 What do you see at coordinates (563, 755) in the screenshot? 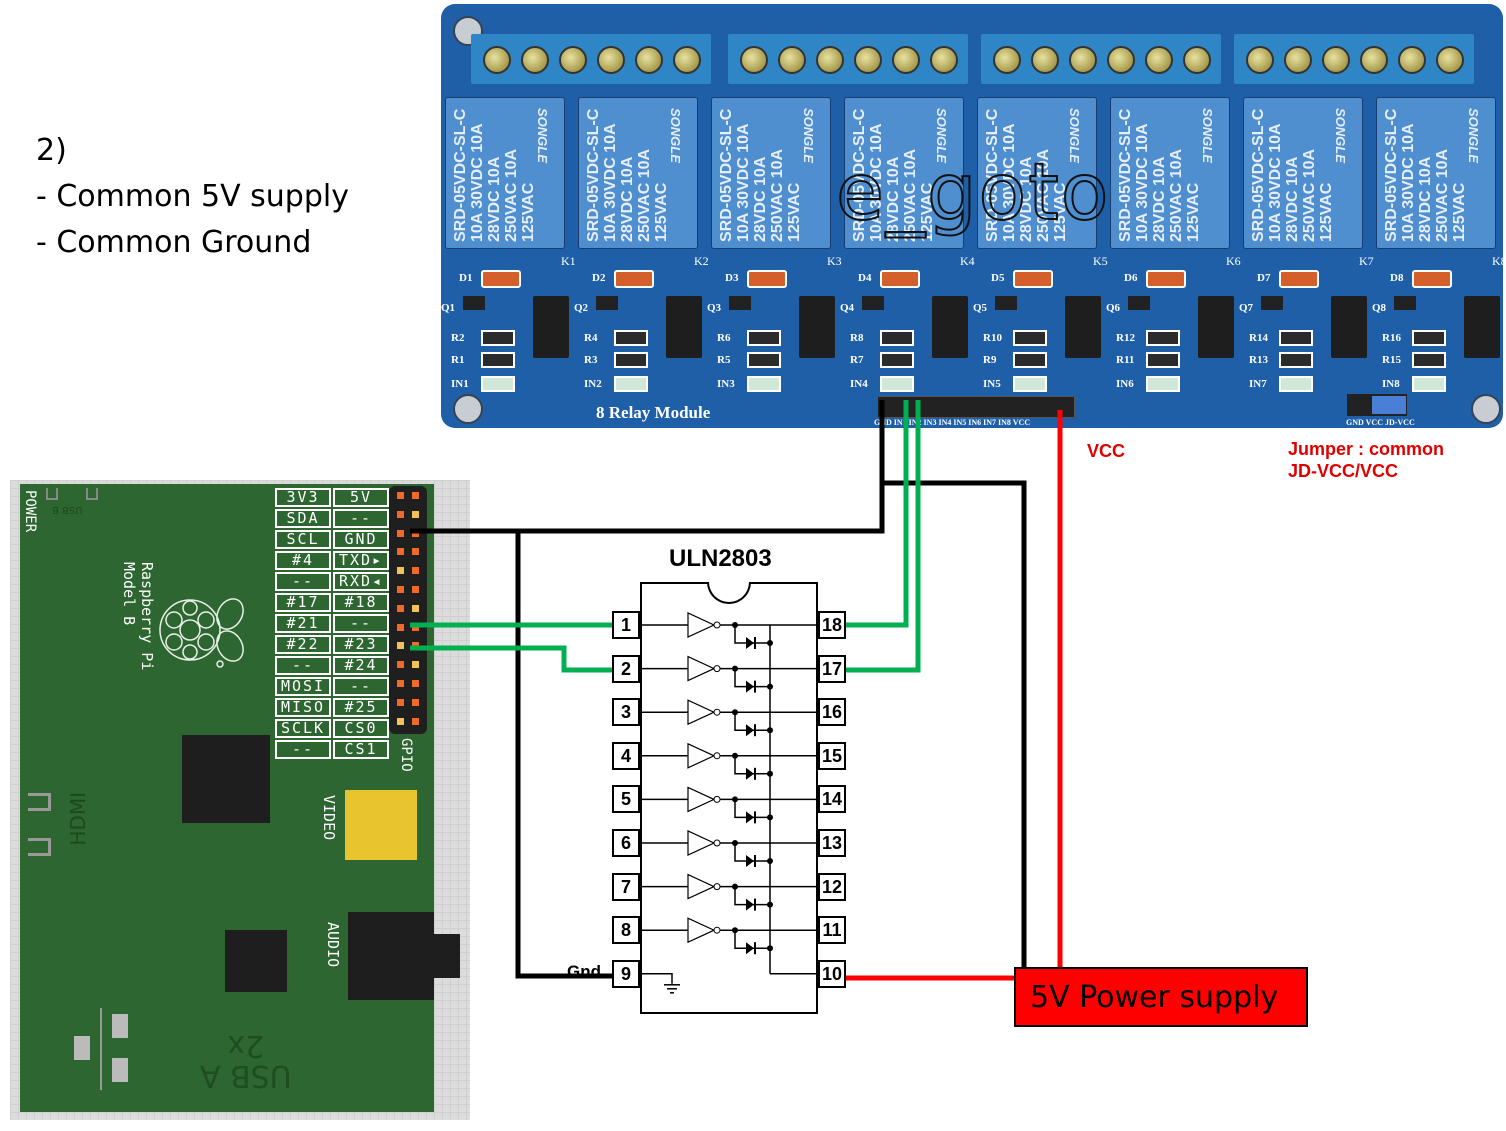
I see `ground-wire-uln` at bounding box center [563, 755].